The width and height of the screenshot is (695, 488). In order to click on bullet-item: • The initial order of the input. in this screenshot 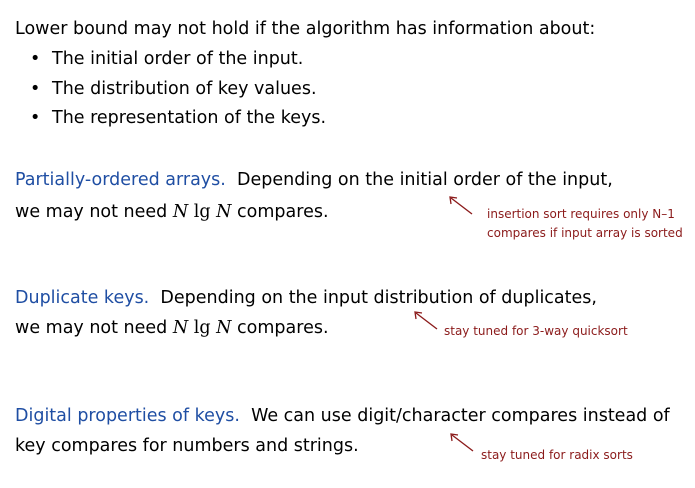, I will do `click(166, 59)`.